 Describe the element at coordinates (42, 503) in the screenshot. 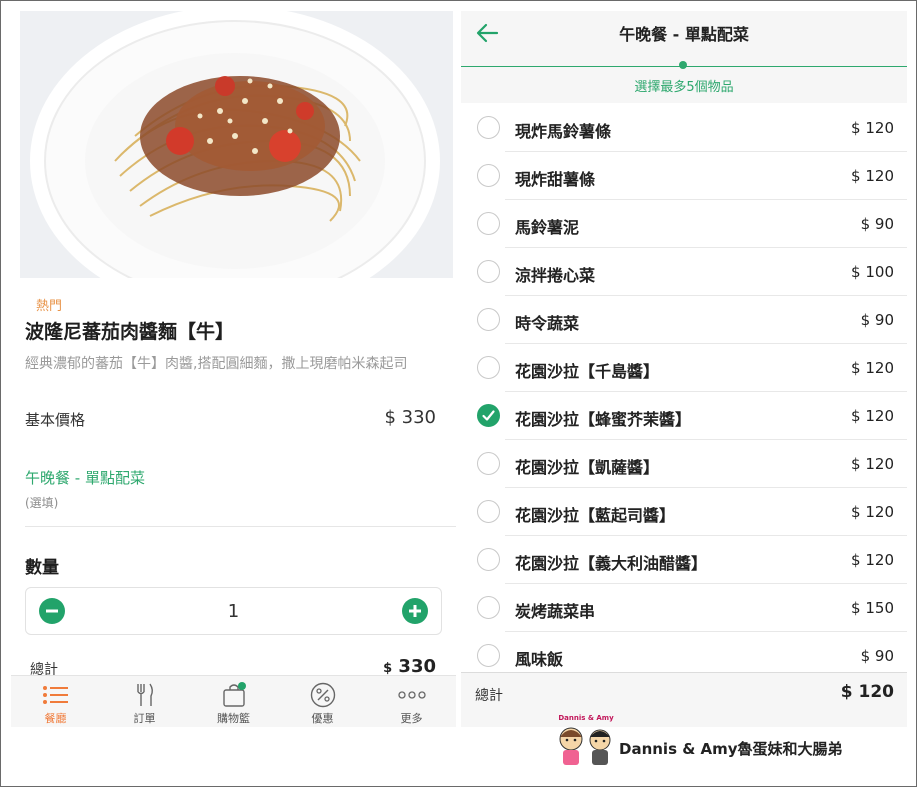

I see `addon-optional-note: (選填)` at that location.